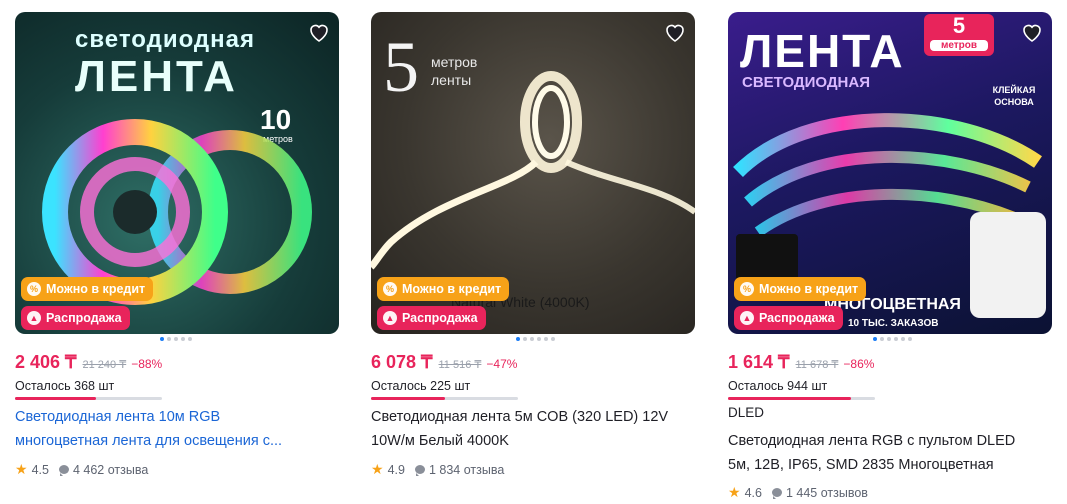  I want to click on rating-row: ★ 4.5 4 462 отзыва, so click(81, 469).